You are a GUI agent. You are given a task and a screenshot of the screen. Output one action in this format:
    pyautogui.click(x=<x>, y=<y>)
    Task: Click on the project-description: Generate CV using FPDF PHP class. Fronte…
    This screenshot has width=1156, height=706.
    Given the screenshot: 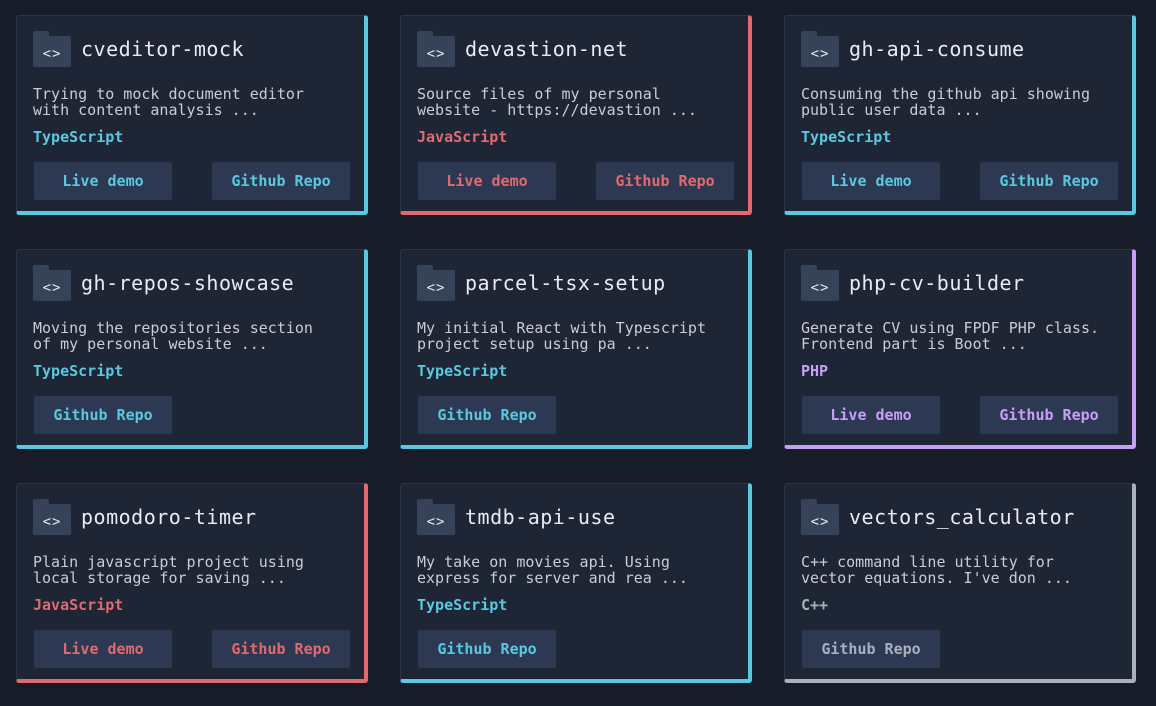 What is the action you would take?
    pyautogui.click(x=950, y=336)
    